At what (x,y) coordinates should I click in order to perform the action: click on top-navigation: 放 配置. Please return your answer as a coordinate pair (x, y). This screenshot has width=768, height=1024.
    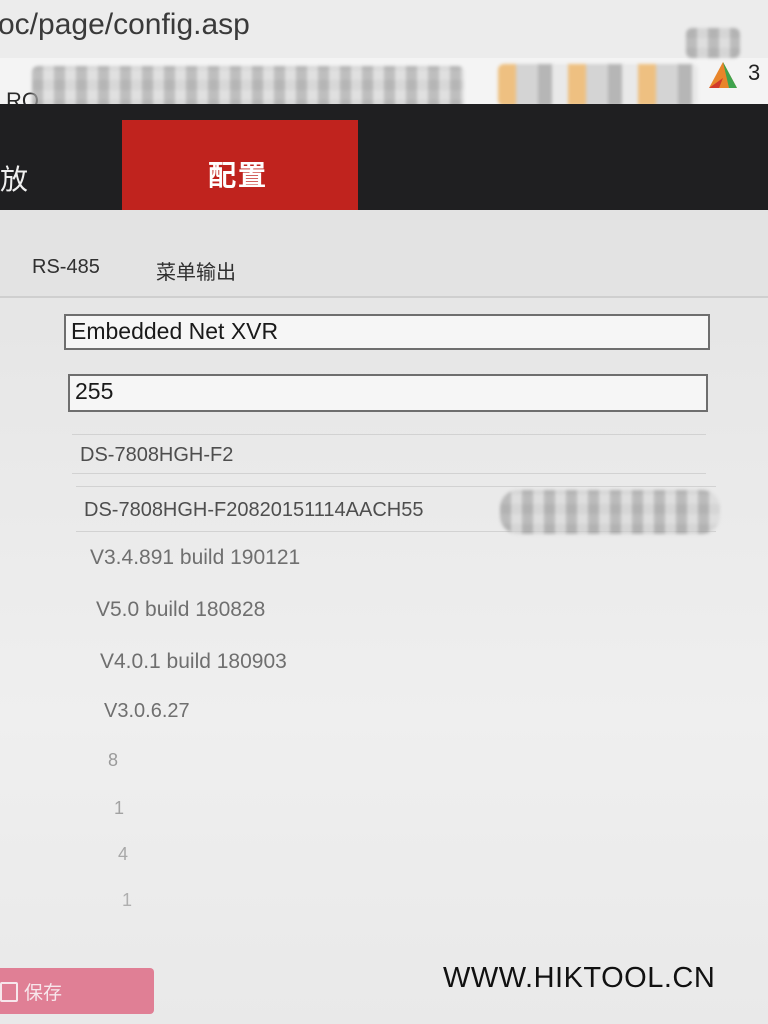
    Looking at the image, I should click on (384, 157).